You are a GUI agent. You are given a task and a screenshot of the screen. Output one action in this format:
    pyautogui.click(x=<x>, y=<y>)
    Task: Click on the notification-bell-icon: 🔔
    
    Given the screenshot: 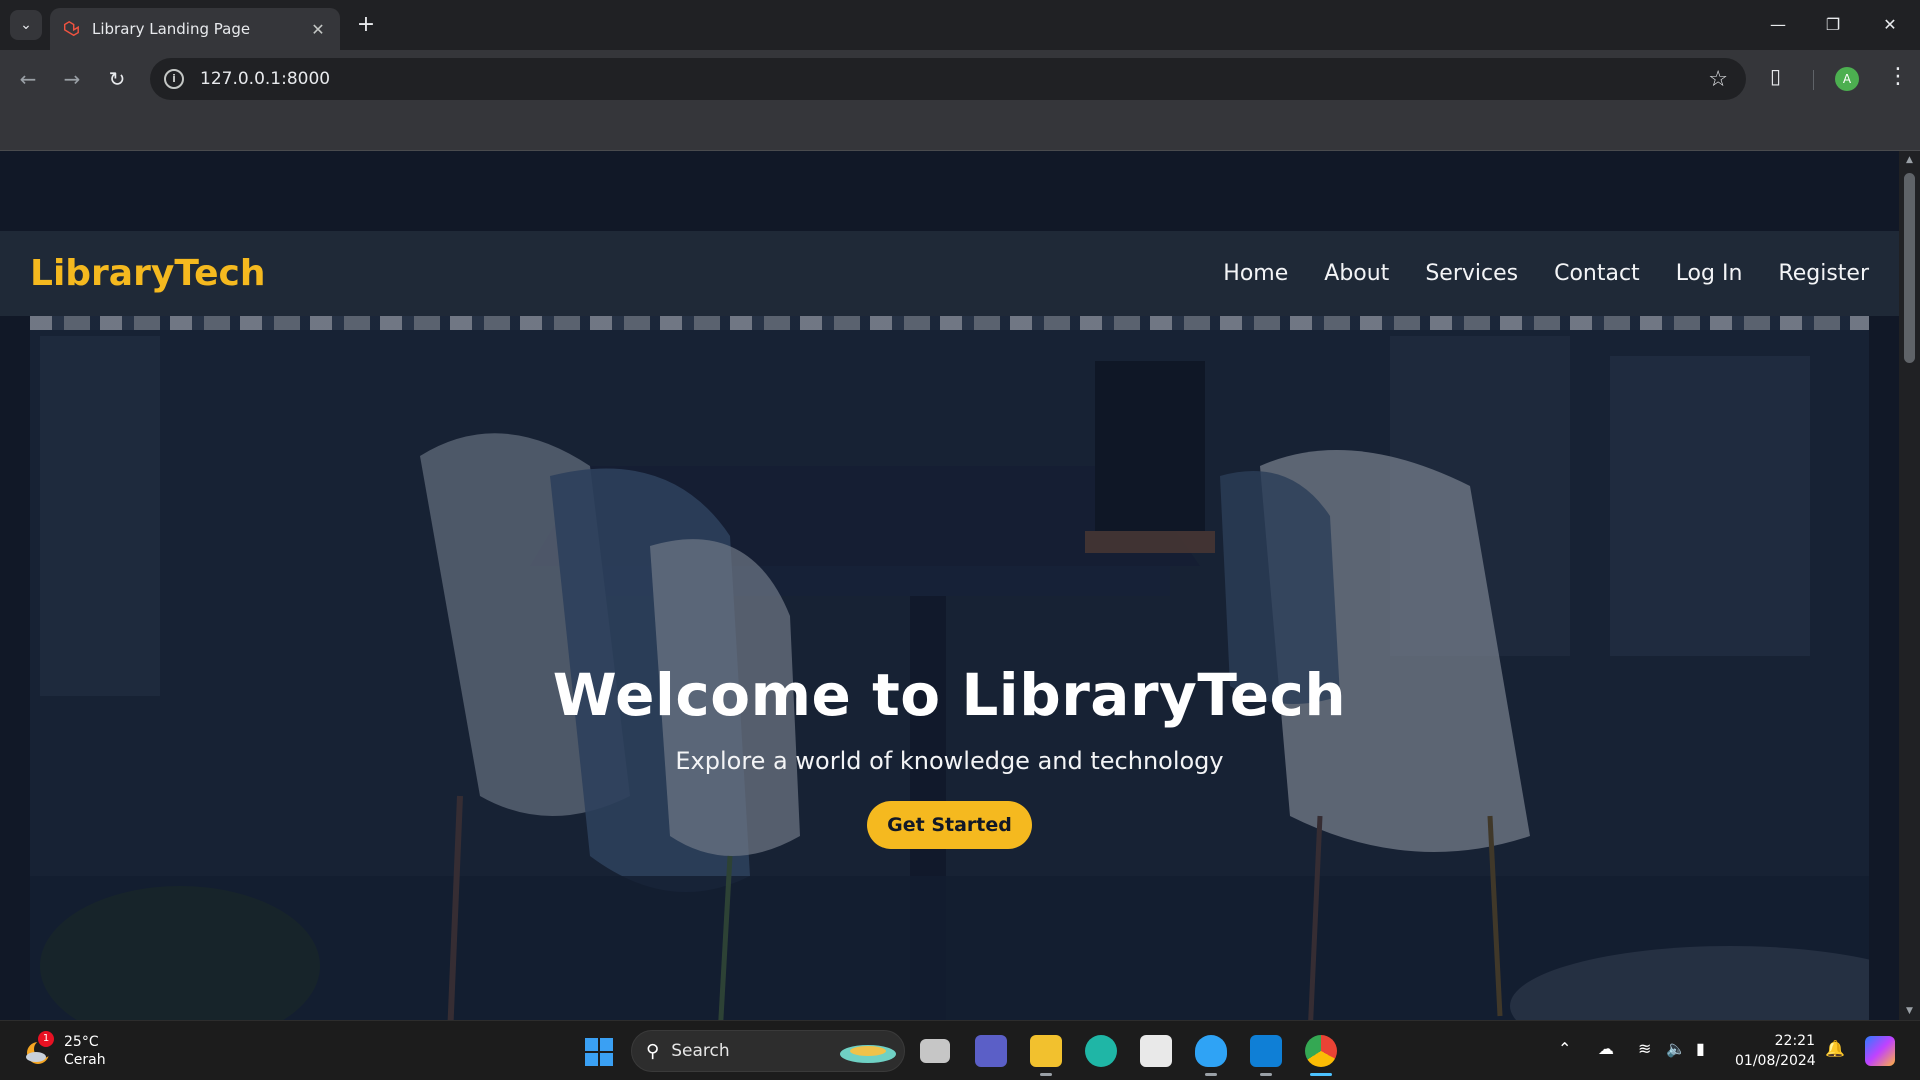 What is the action you would take?
    pyautogui.click(x=1835, y=1048)
    